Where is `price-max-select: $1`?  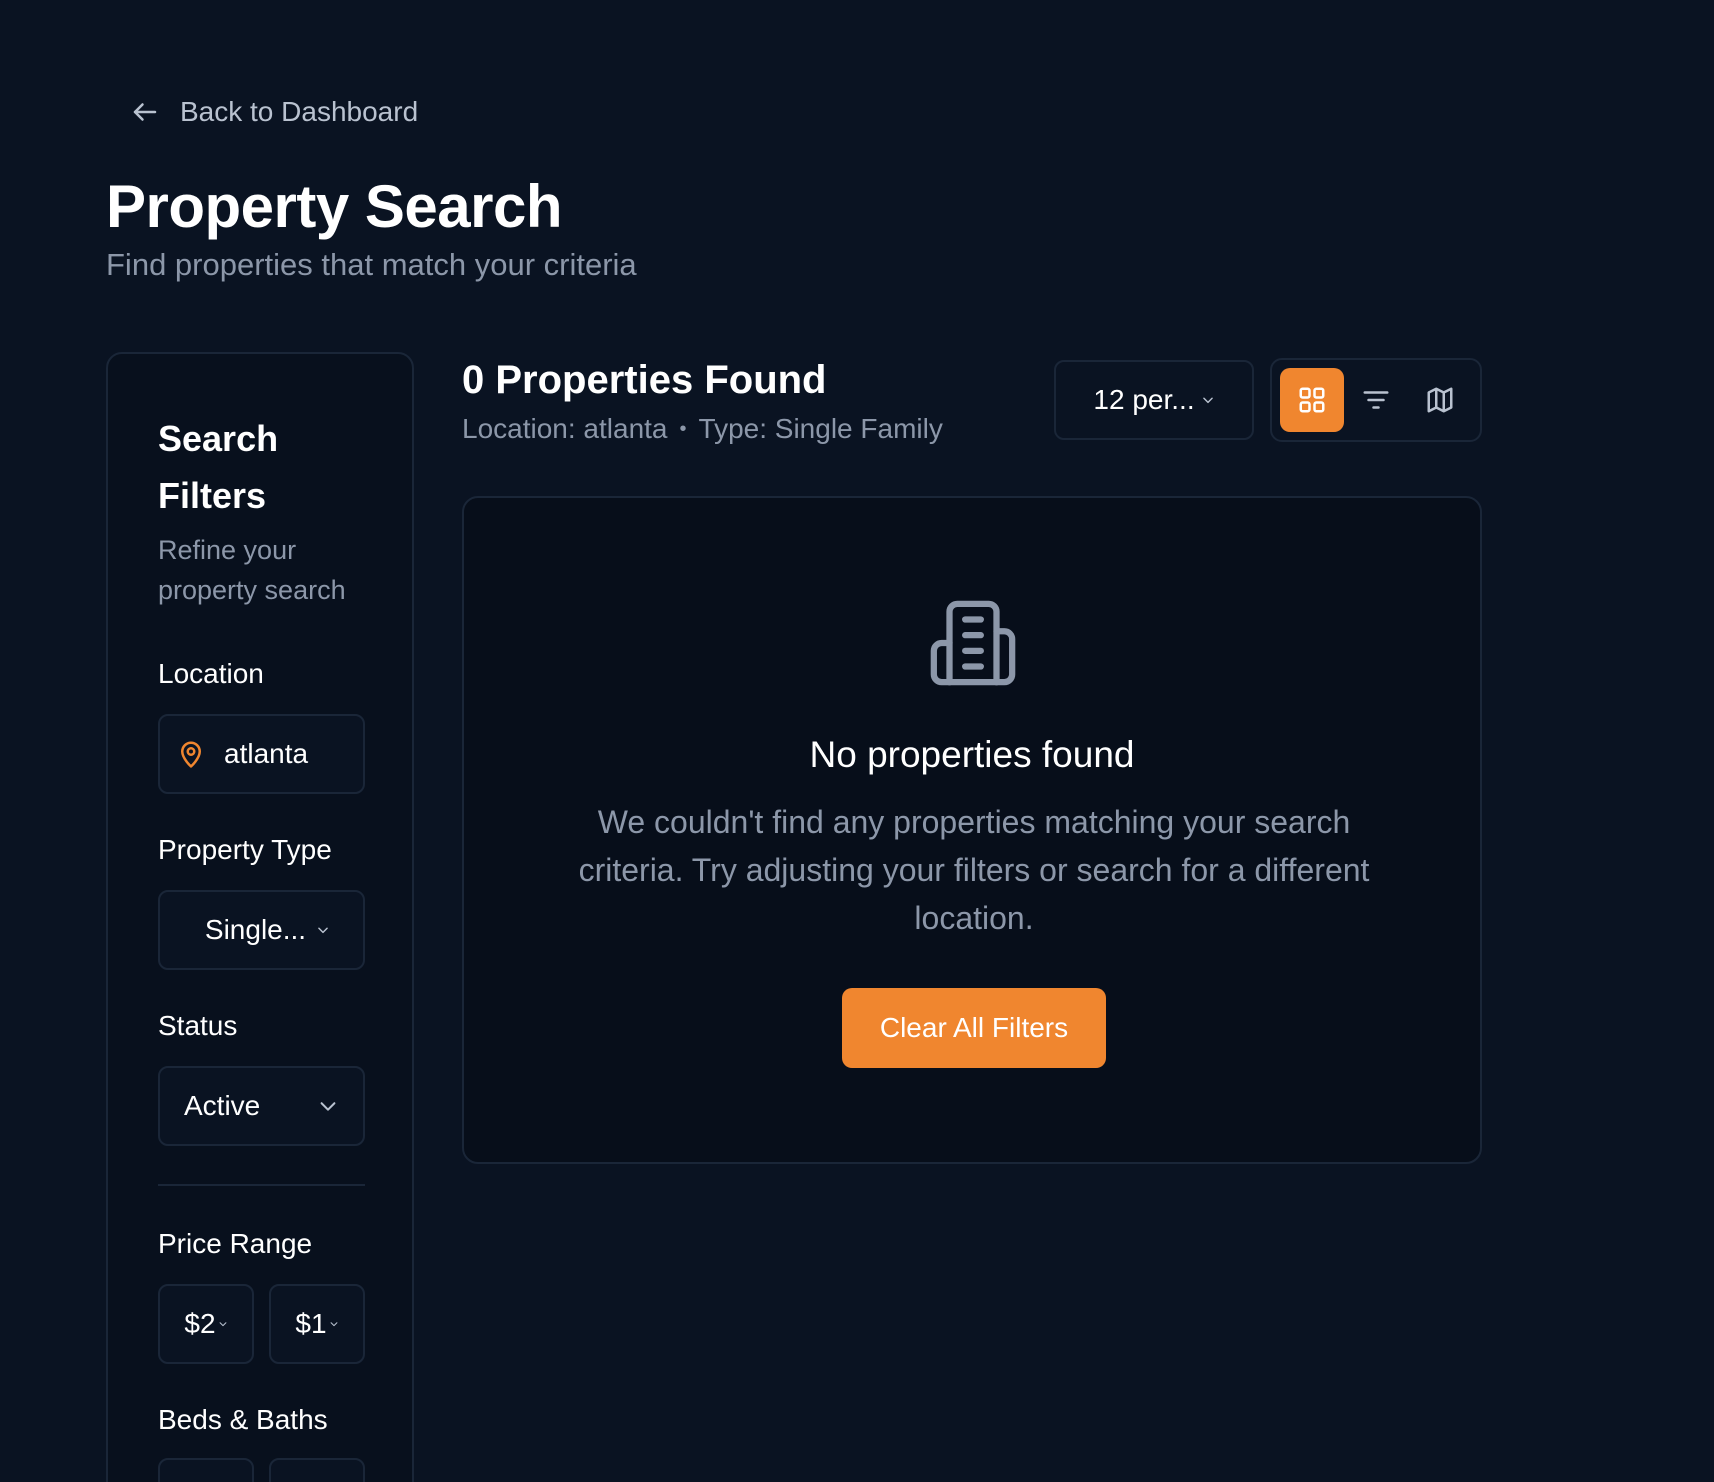
price-max-select: $1 is located at coordinates (317, 1324).